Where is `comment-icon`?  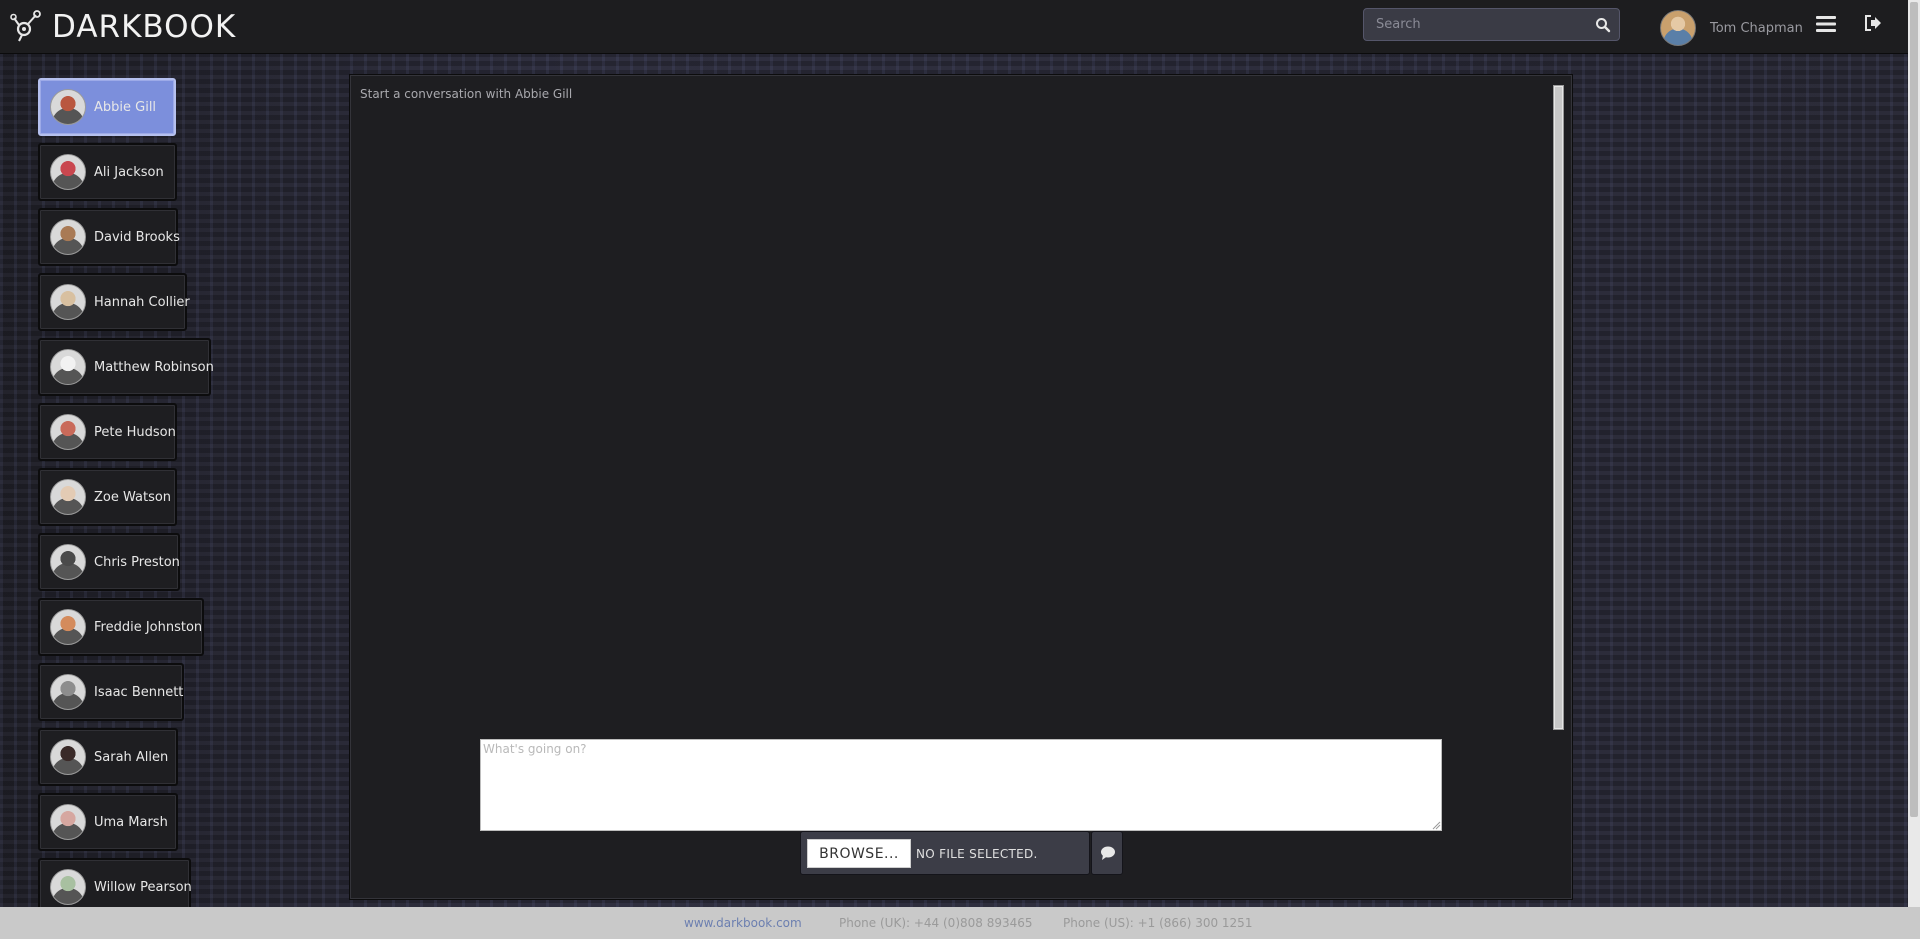 comment-icon is located at coordinates (1108, 853).